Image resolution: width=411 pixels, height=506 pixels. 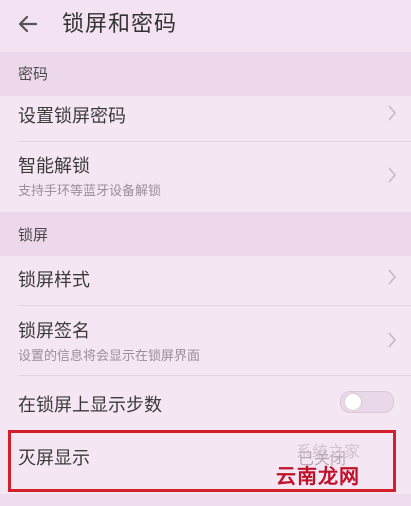 What do you see at coordinates (205, 120) in the screenshot?
I see `set-lock-password-row: 设置锁屏密码` at bounding box center [205, 120].